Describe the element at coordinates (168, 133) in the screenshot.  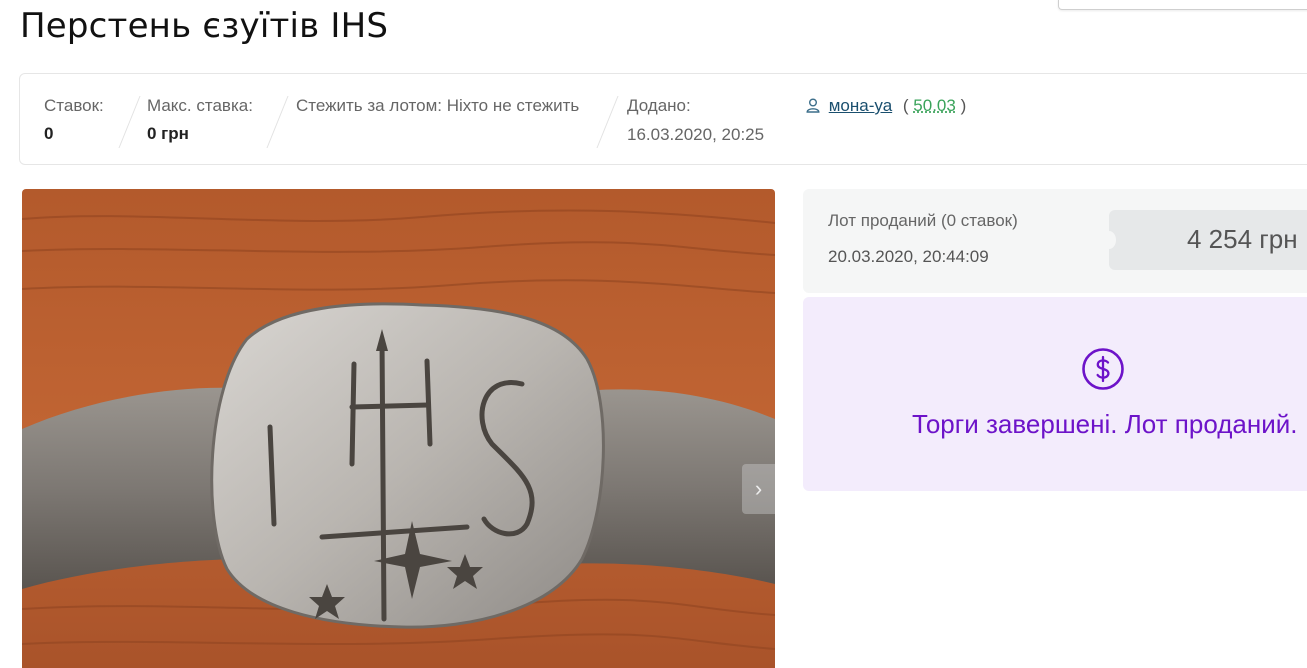
I see `max-bid-value: 0 грн` at that location.